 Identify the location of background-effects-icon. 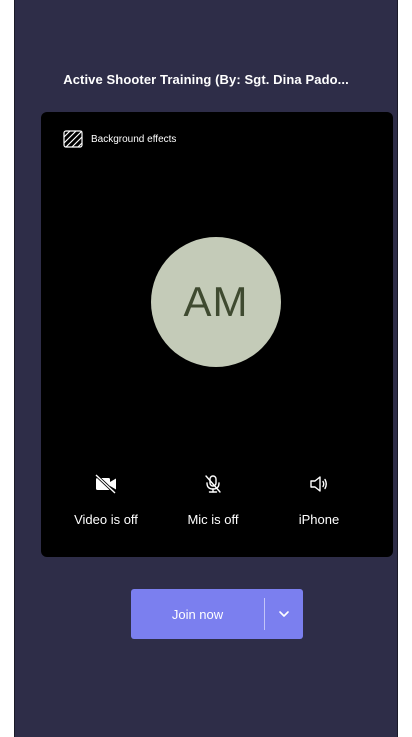
(73, 139).